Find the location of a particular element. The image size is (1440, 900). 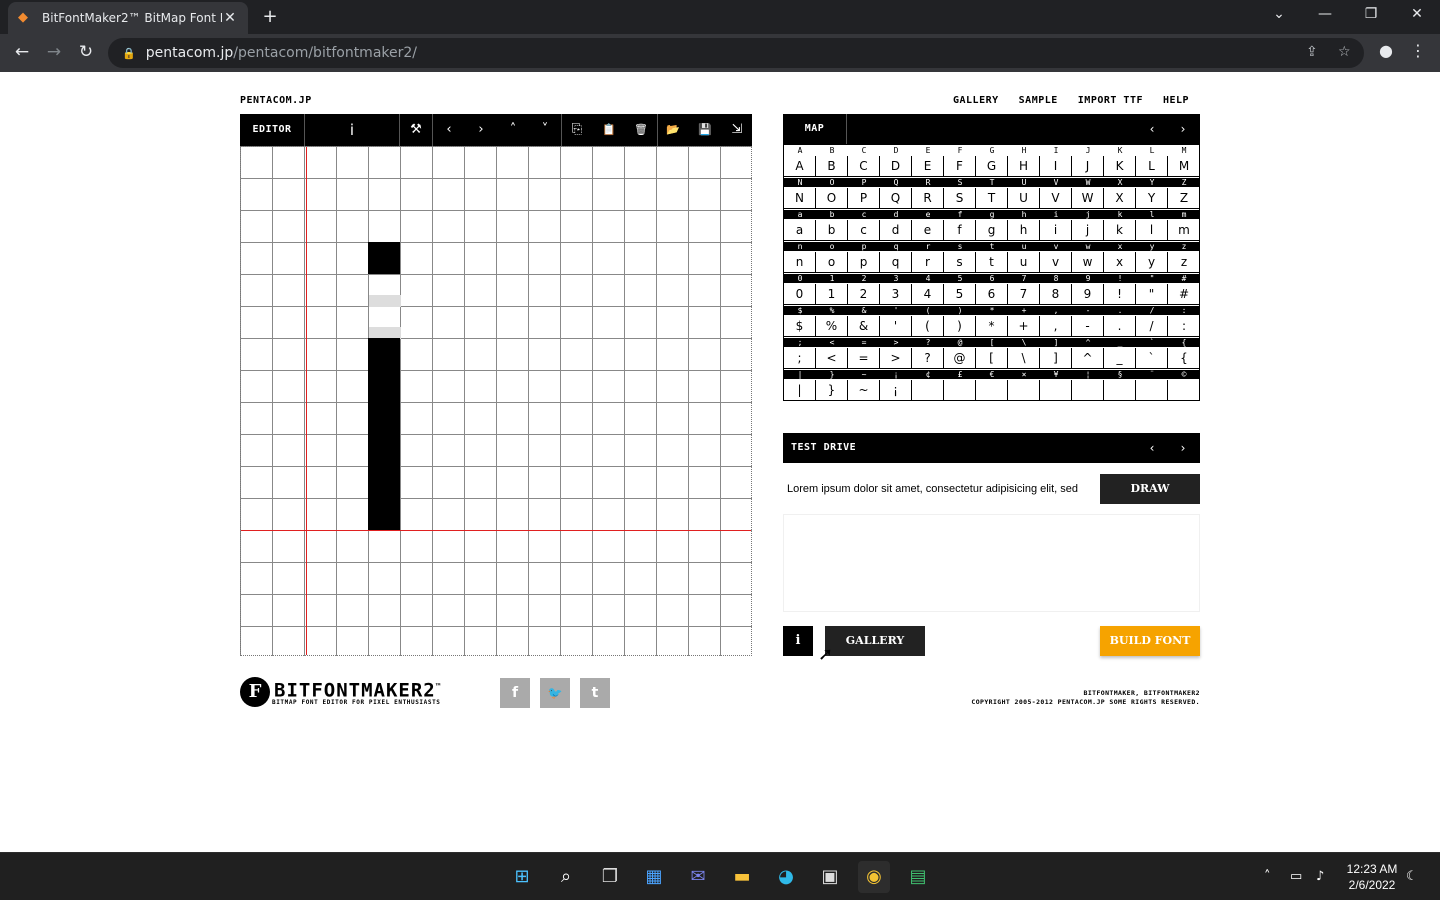

map-glyph-cell: B is located at coordinates (832, 166).